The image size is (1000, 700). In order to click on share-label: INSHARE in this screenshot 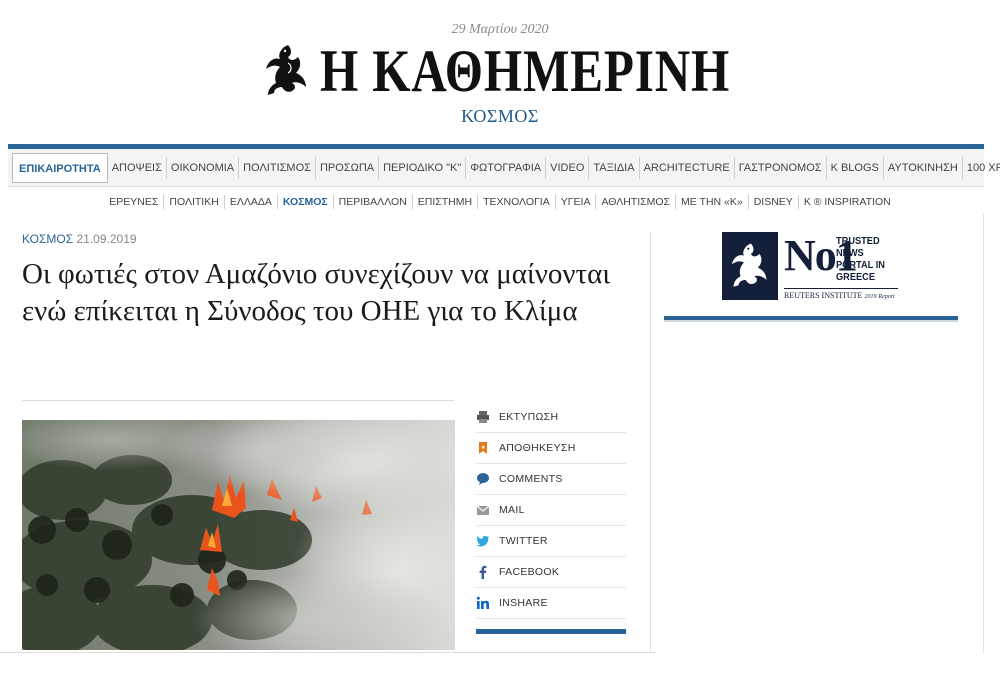, I will do `click(523, 603)`.